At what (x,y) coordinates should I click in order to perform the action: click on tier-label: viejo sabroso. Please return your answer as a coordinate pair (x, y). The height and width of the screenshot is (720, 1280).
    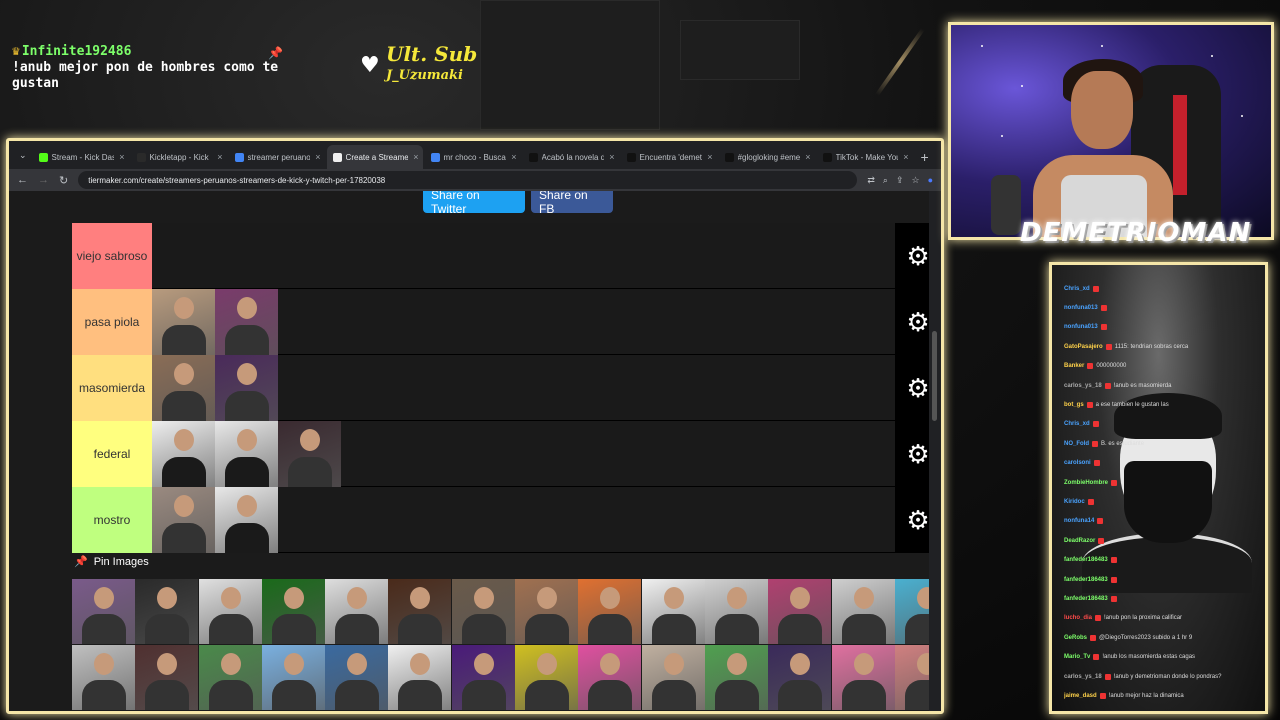
    Looking at the image, I should click on (112, 256).